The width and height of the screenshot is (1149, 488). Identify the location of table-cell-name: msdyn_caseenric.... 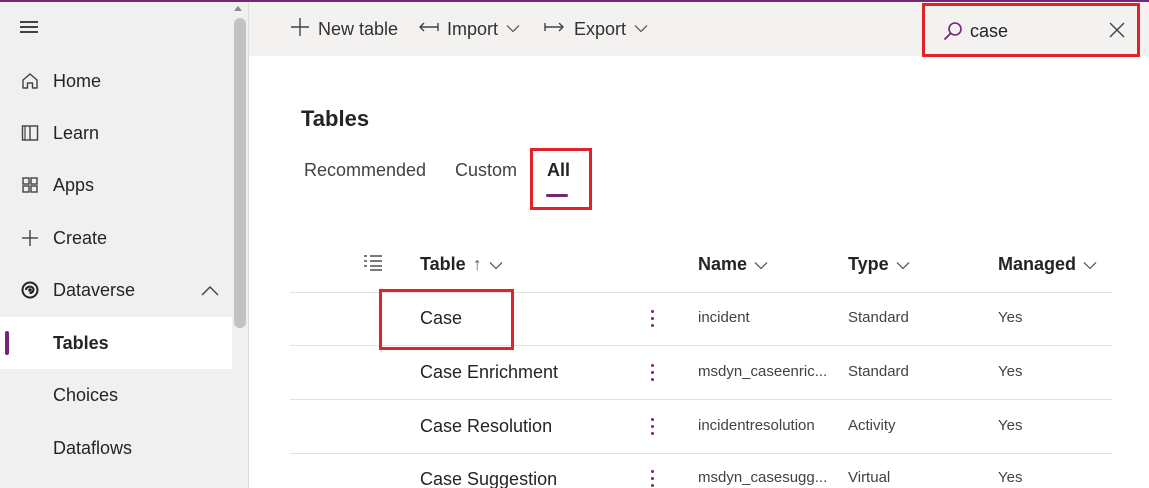
(763, 371).